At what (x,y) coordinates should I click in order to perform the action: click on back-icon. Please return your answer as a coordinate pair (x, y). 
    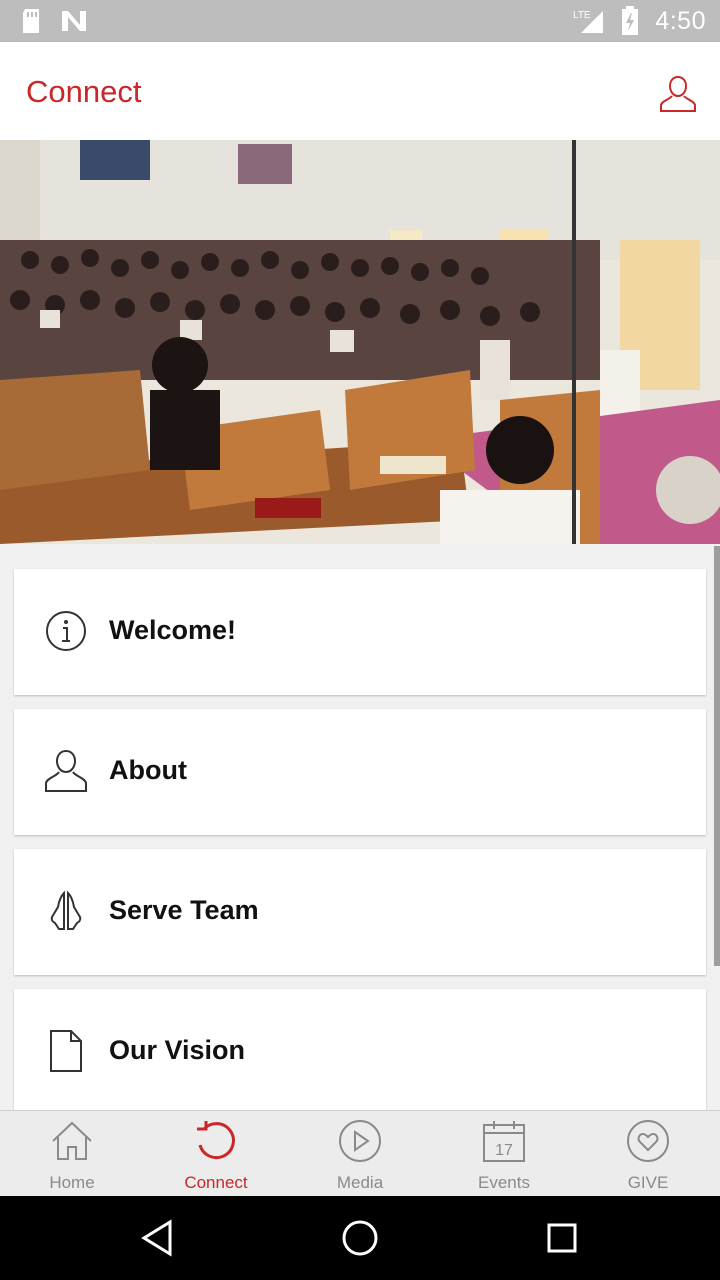
    Looking at the image, I should click on (158, 1238).